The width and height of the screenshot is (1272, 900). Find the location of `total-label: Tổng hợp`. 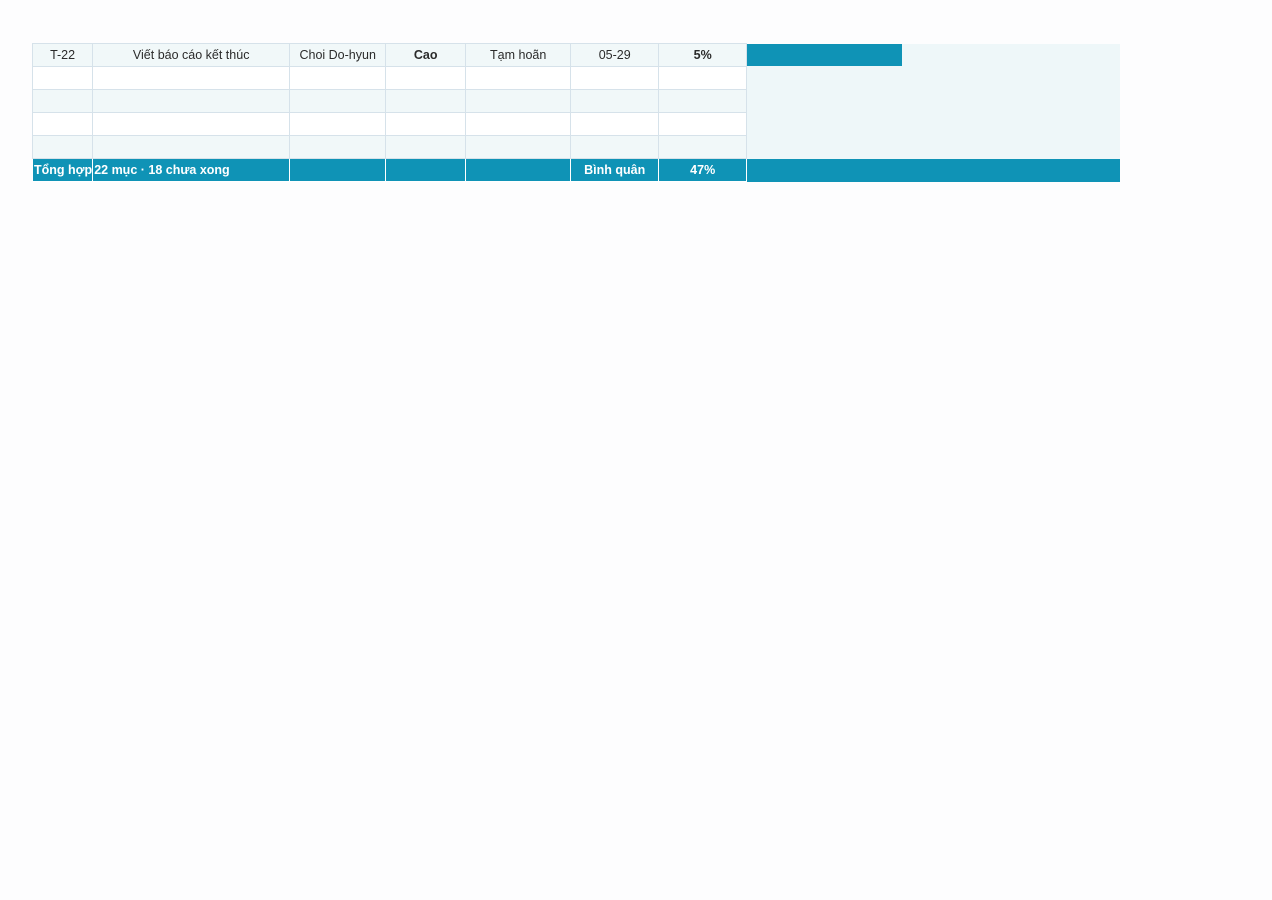

total-label: Tổng hợp is located at coordinates (62, 170).